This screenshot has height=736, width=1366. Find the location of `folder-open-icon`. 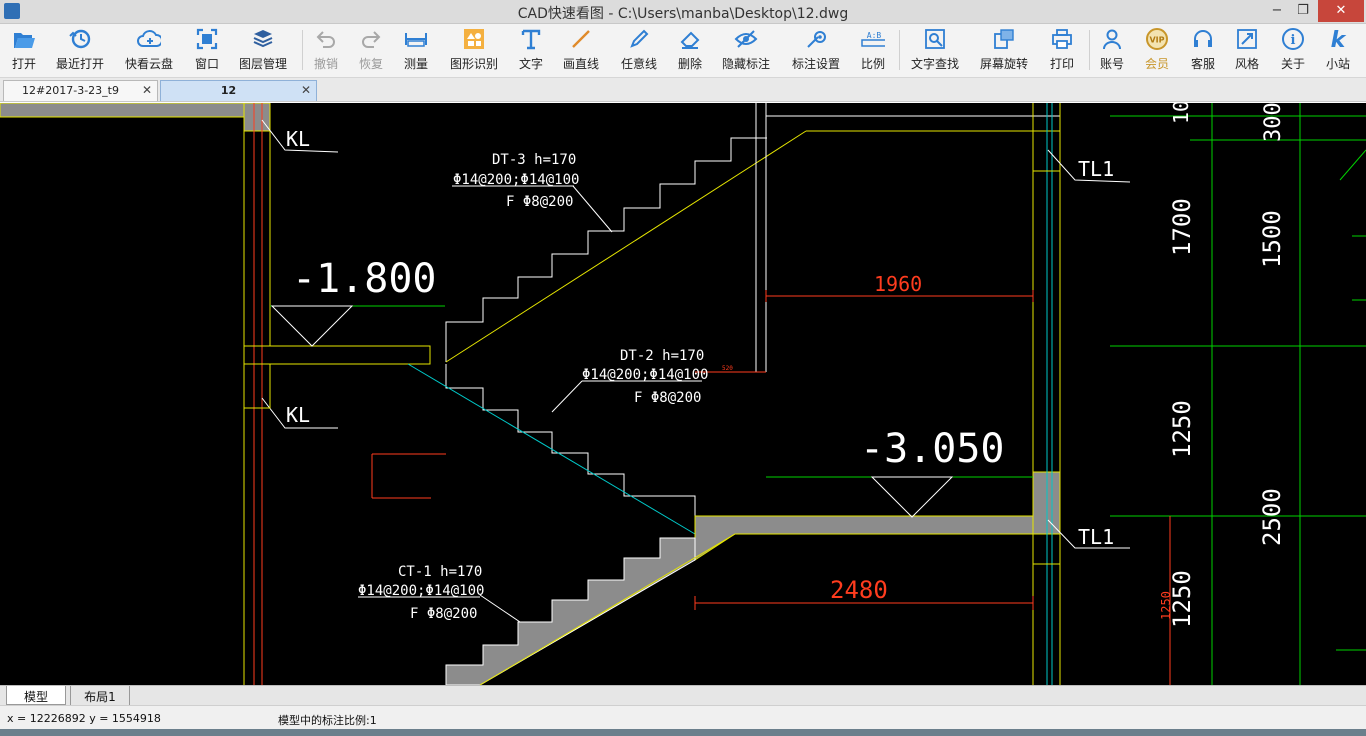

folder-open-icon is located at coordinates (24, 39).